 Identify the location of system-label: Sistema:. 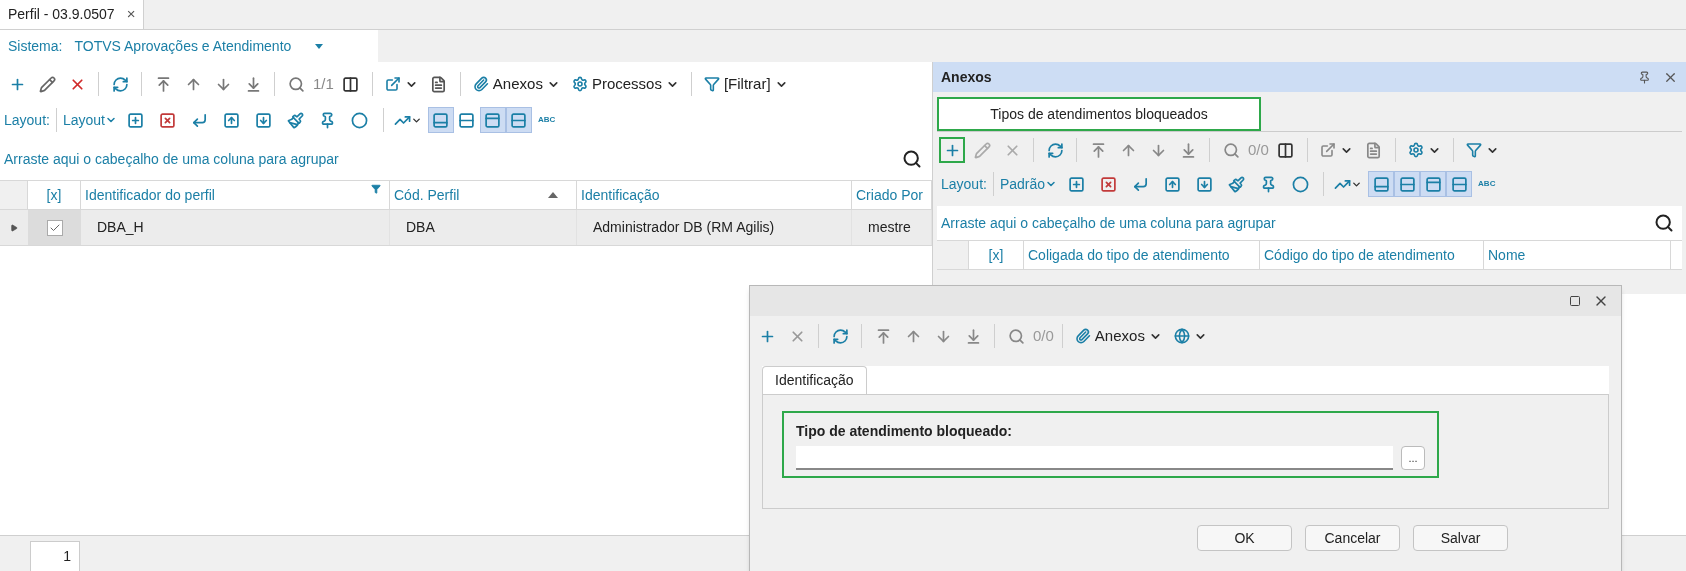
(35, 46).